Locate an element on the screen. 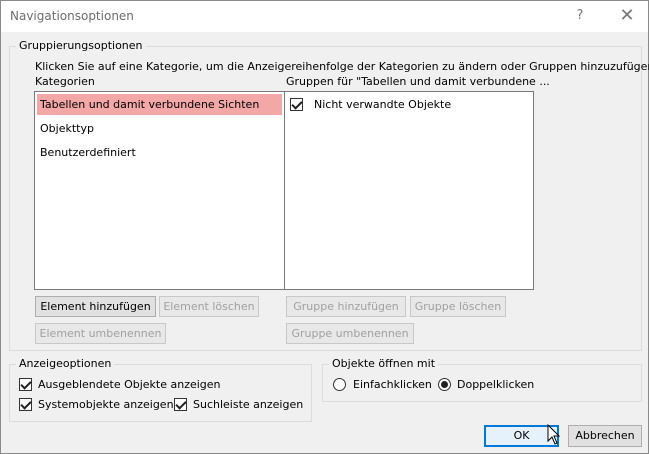 This screenshot has height=454, width=649. show-system-checkbox is located at coordinates (25, 404).